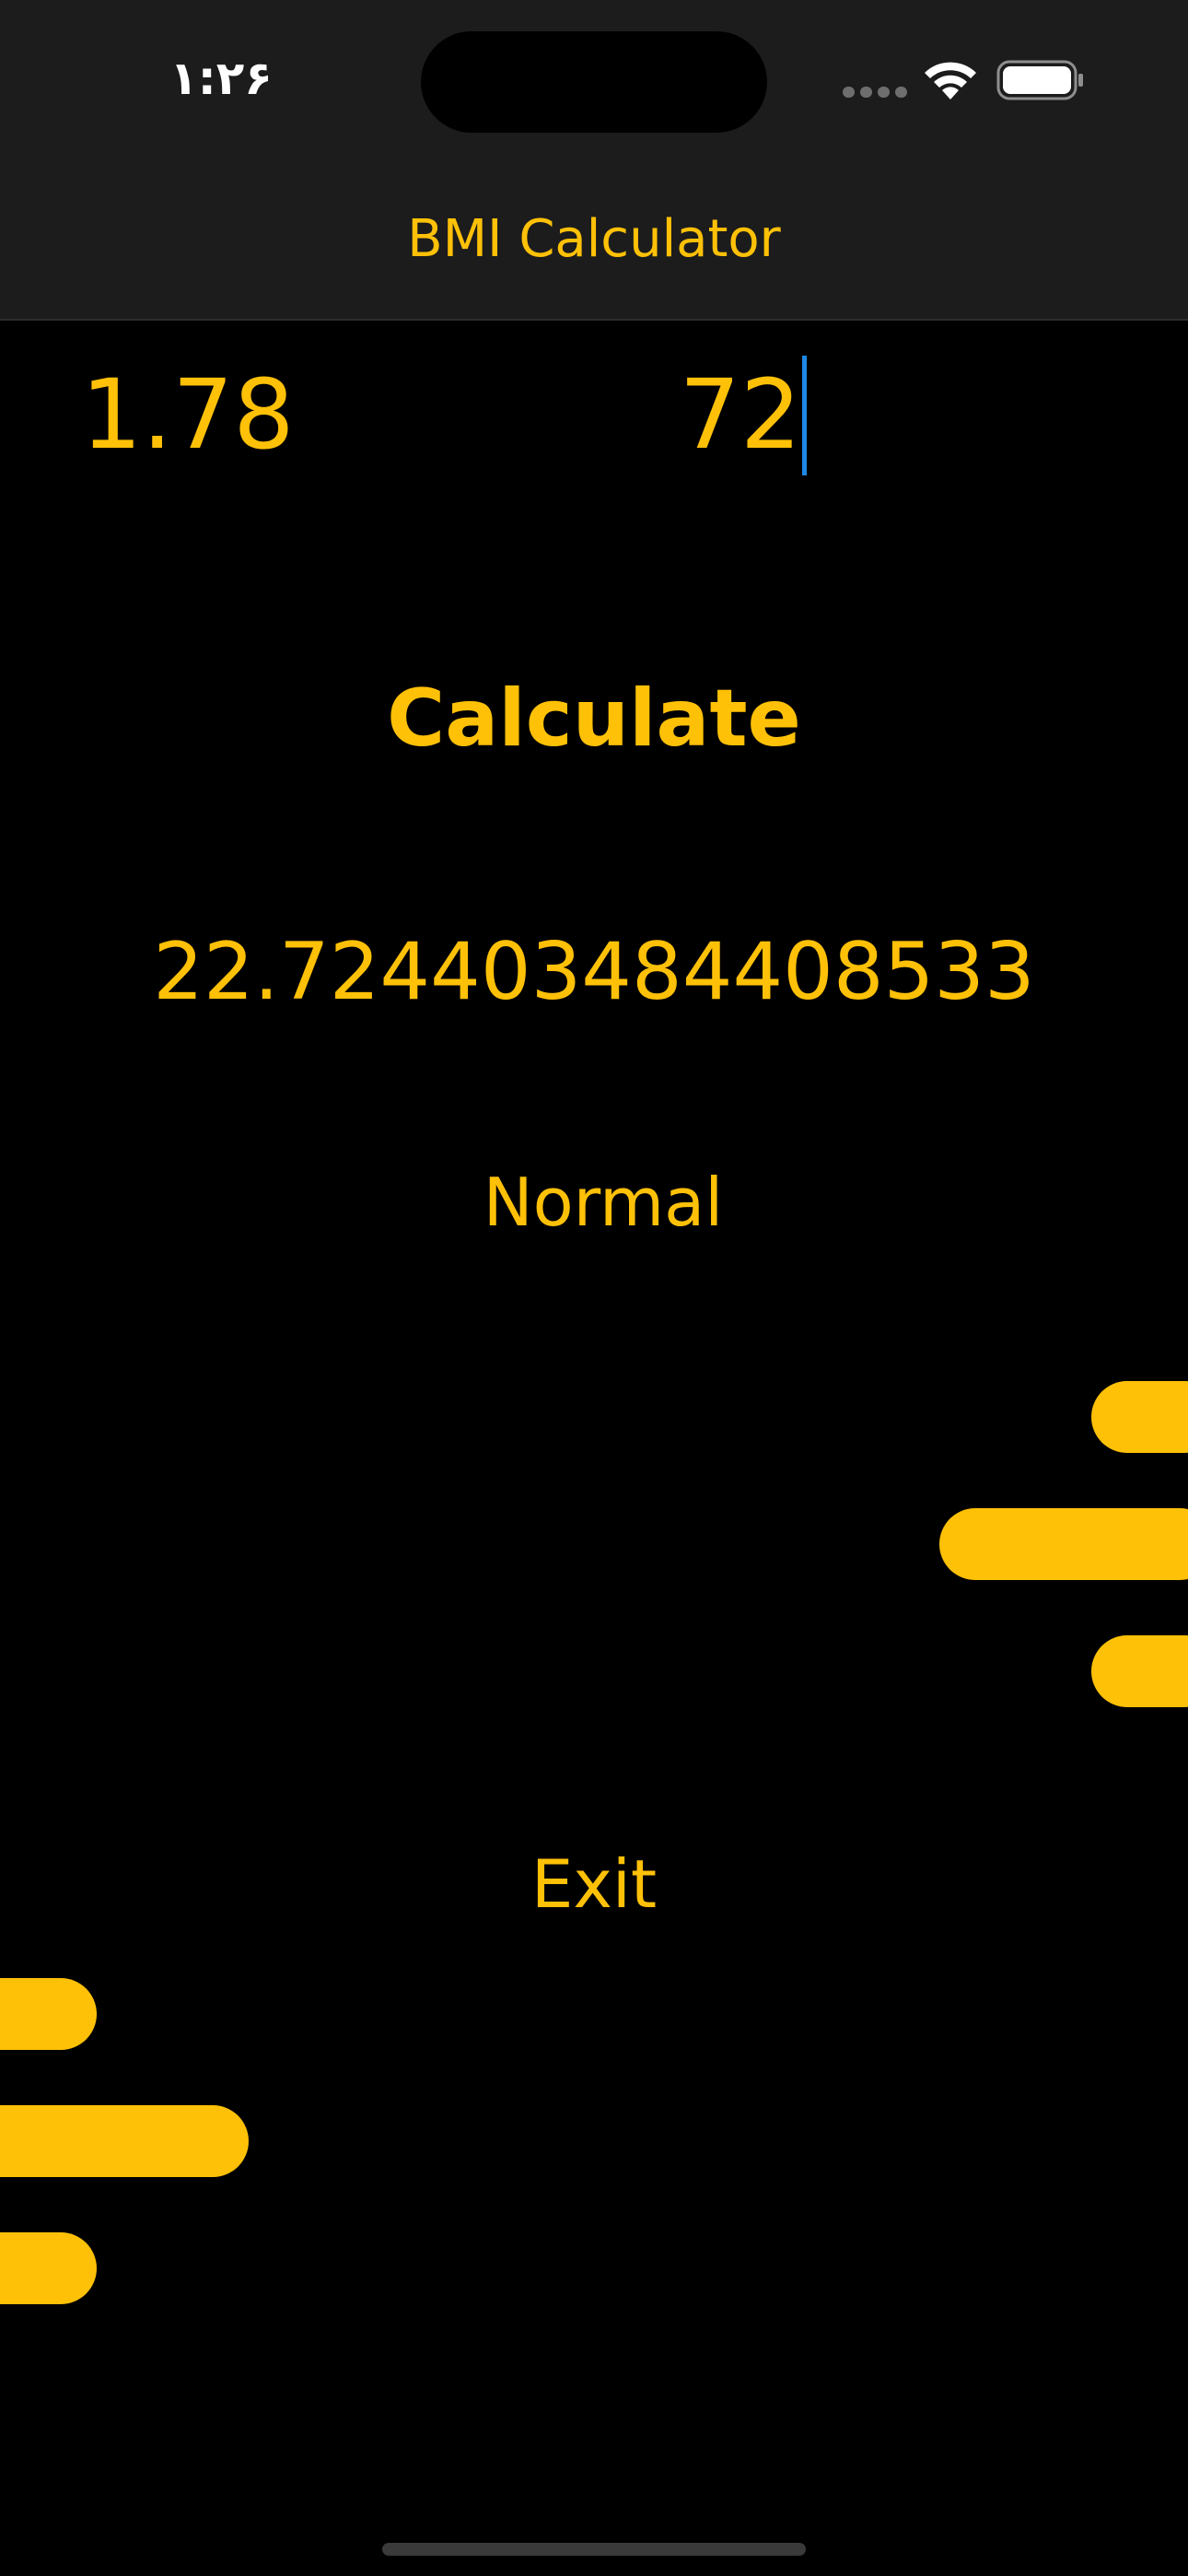 The height and width of the screenshot is (2576, 1188). Describe the element at coordinates (594, 972) in the screenshot. I see `bmi-result-value: 22.724403484408533` at that location.